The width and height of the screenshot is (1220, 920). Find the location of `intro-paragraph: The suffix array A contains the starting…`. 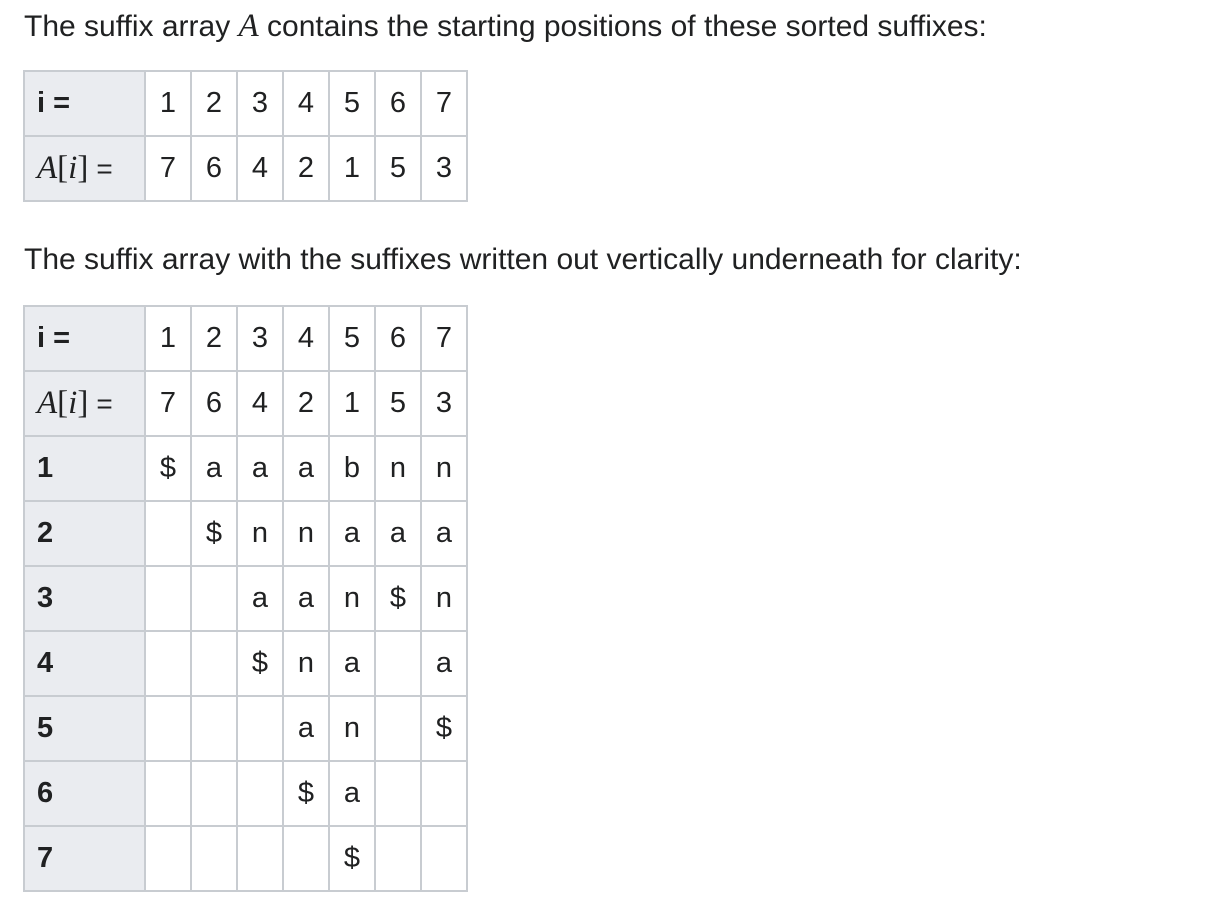

intro-paragraph: The suffix array A contains the starting… is located at coordinates (505, 26).